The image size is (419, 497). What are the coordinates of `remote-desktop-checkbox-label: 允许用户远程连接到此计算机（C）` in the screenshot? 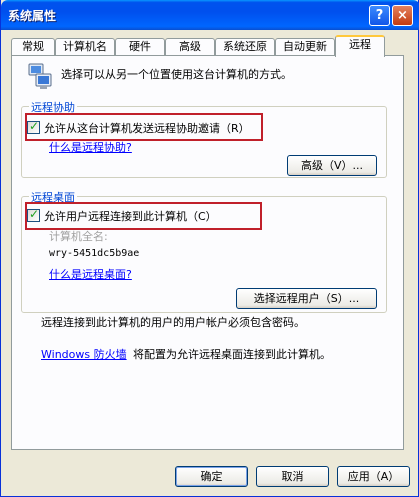 It's located at (130, 216).